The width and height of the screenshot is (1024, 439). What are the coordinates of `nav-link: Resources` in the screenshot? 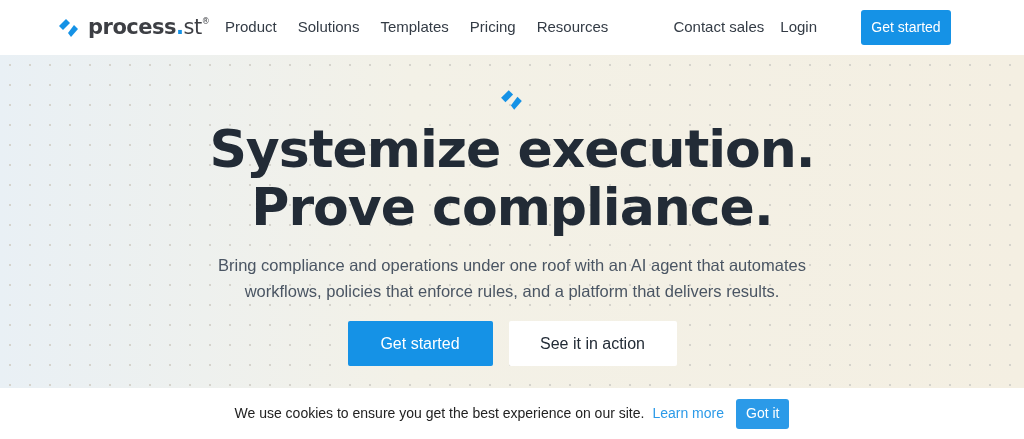 It's located at (572, 27).